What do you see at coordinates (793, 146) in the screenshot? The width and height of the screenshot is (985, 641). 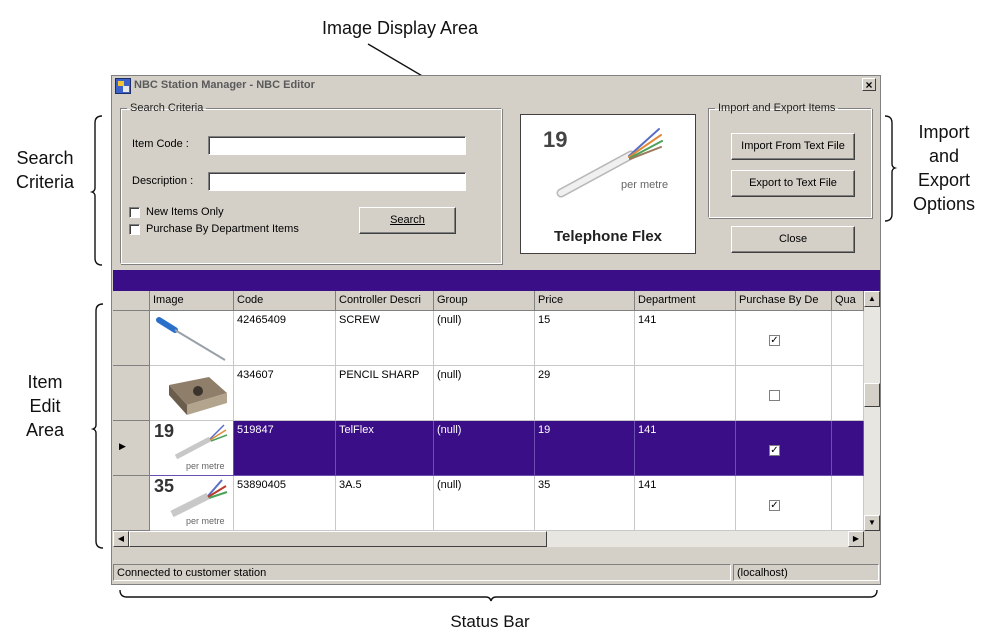 I see `import-from-text-file-button: Import From Text File` at bounding box center [793, 146].